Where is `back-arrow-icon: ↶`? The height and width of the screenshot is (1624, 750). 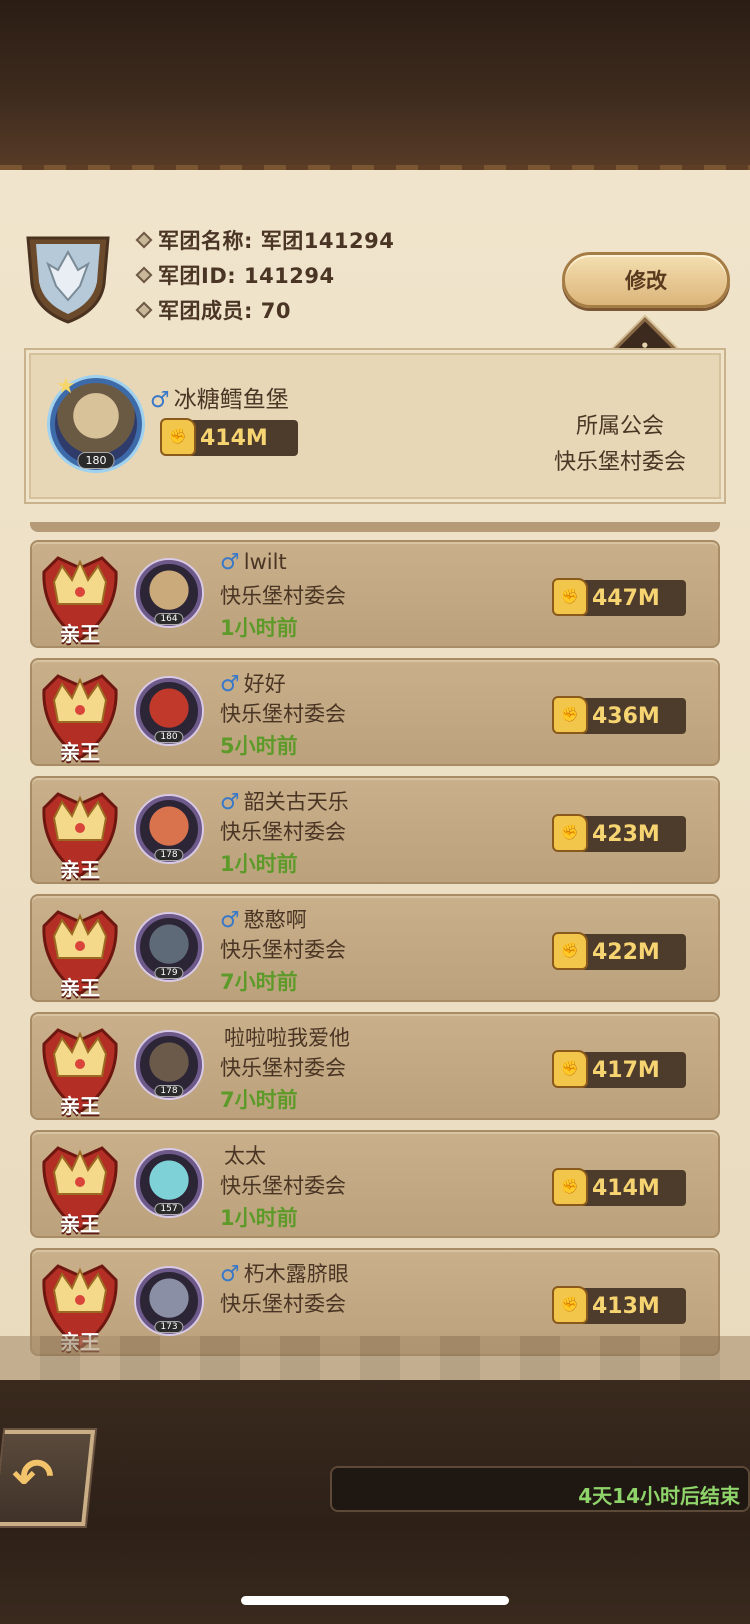
back-arrow-icon: ↶ is located at coordinates (33, 1477).